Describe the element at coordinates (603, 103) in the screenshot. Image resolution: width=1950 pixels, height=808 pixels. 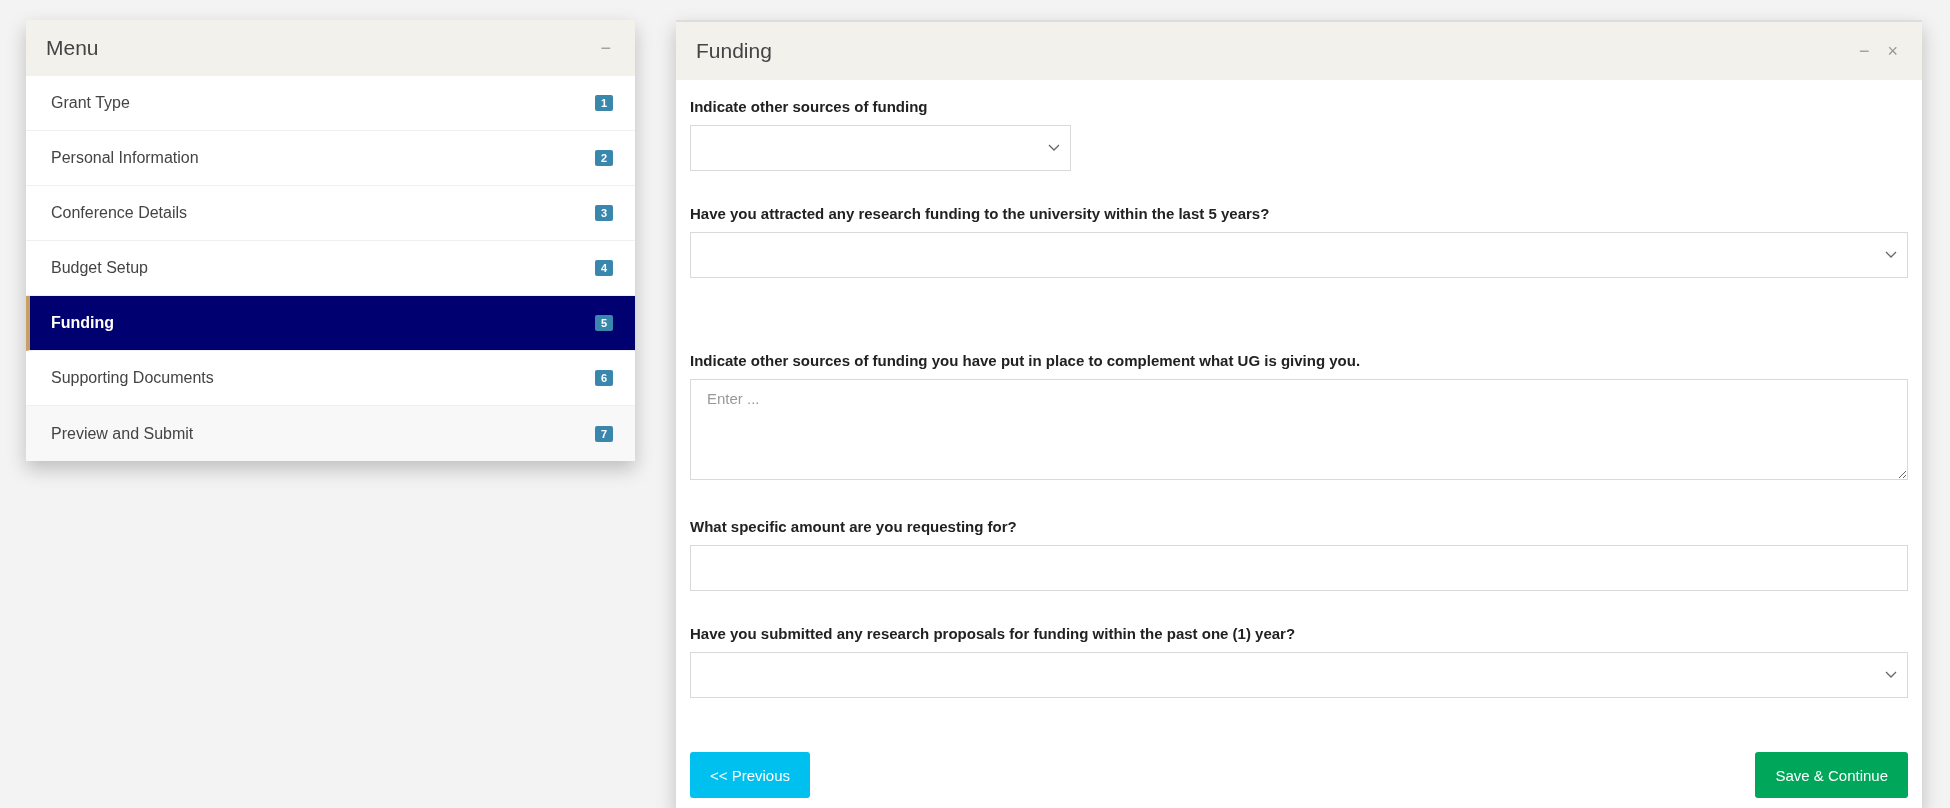
I see `step-badge: 1` at that location.